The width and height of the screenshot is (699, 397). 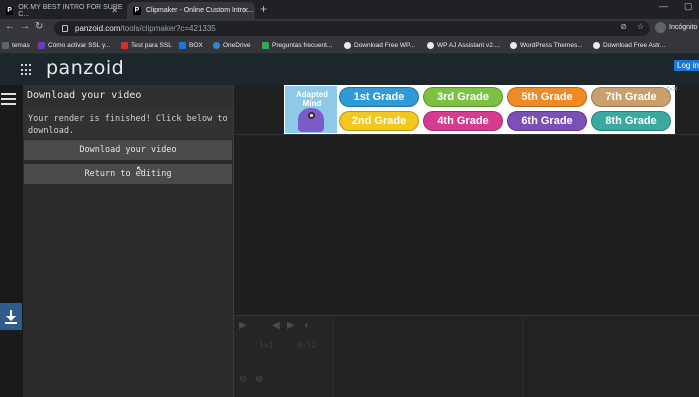 What do you see at coordinates (547, 97) in the screenshot?
I see `grade-button: 5th Grade` at bounding box center [547, 97].